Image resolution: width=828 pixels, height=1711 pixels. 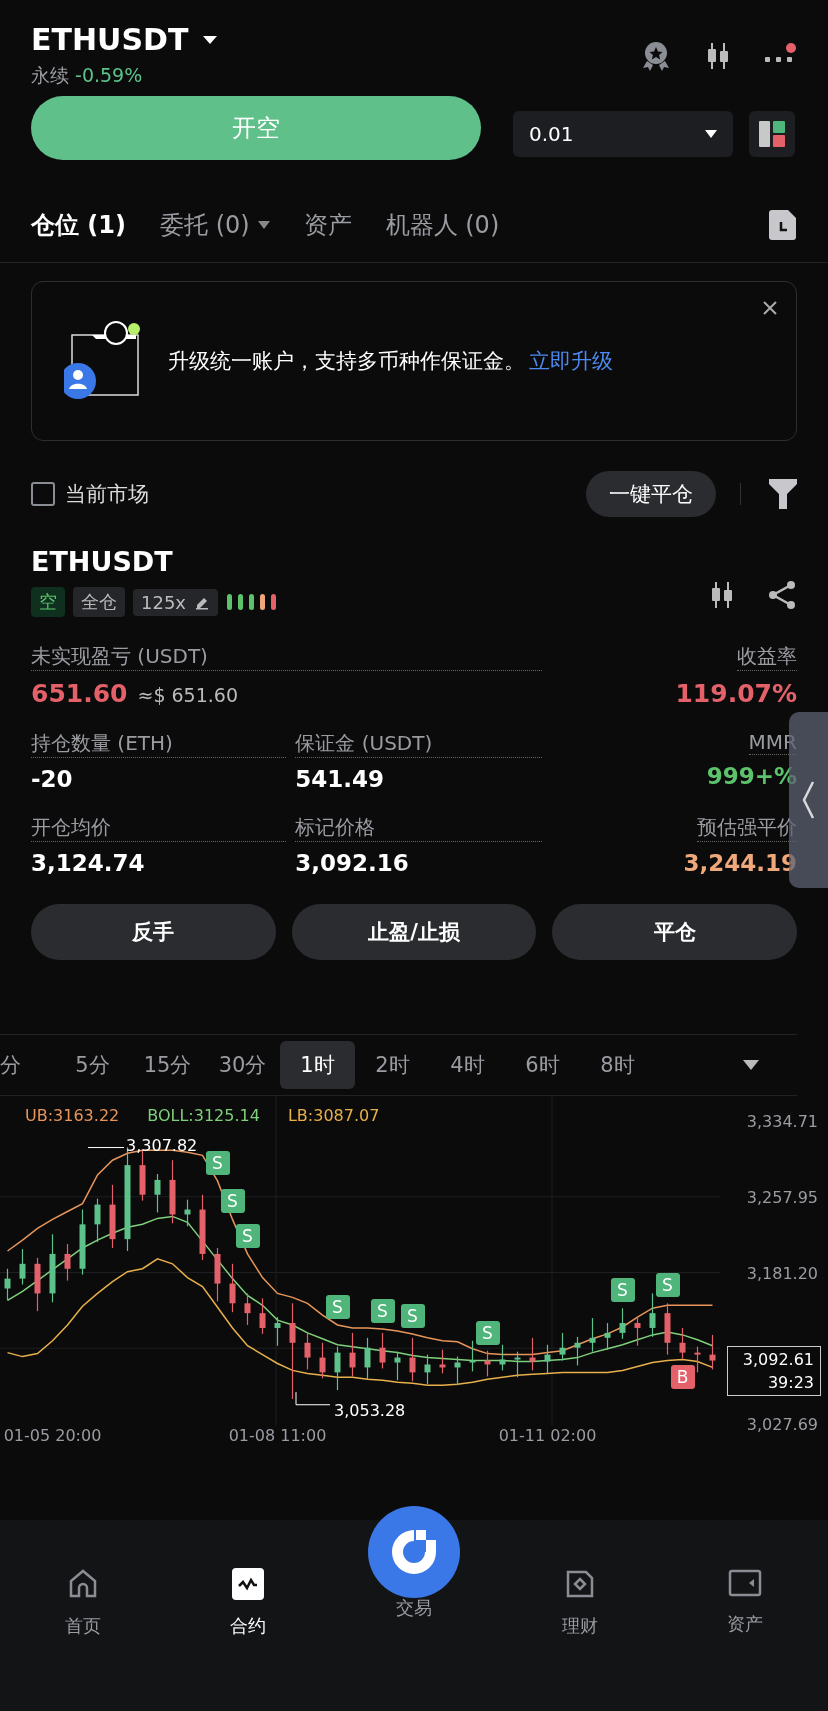 What do you see at coordinates (782, 1197) in the screenshot?
I see `axis-label: 3,257.95` at bounding box center [782, 1197].